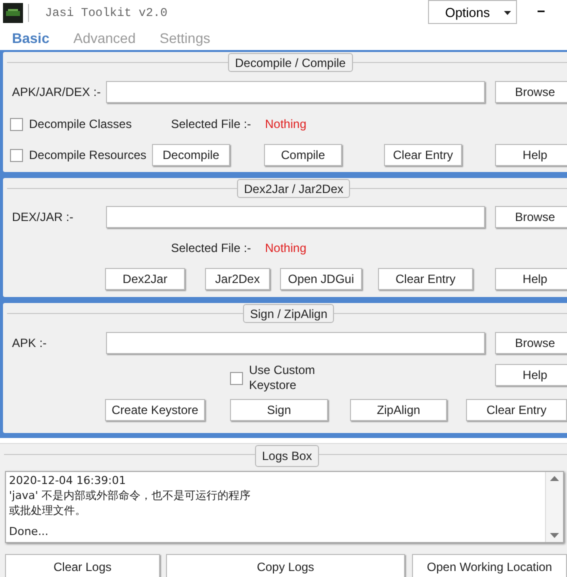 The height and width of the screenshot is (577, 567). I want to click on action-button: Copy Logs, so click(285, 565).